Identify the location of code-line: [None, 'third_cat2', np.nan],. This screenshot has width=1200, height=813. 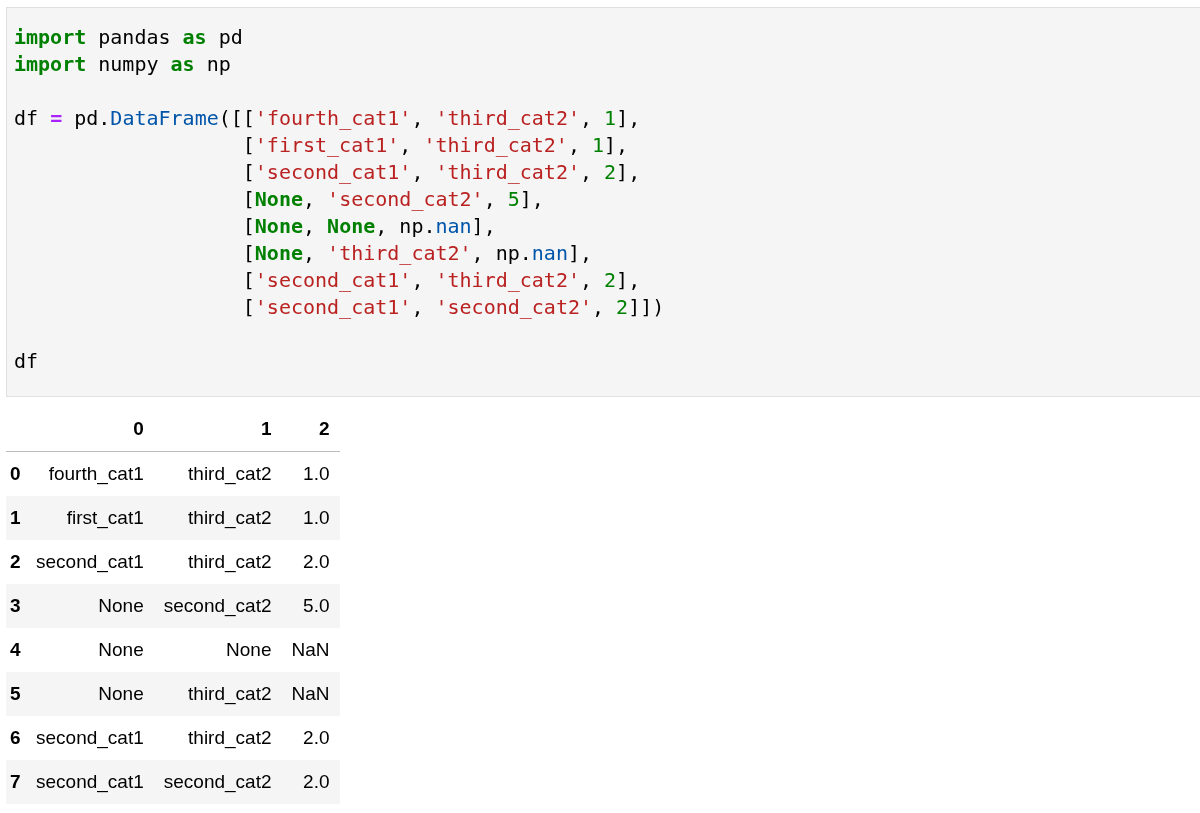
(417, 253).